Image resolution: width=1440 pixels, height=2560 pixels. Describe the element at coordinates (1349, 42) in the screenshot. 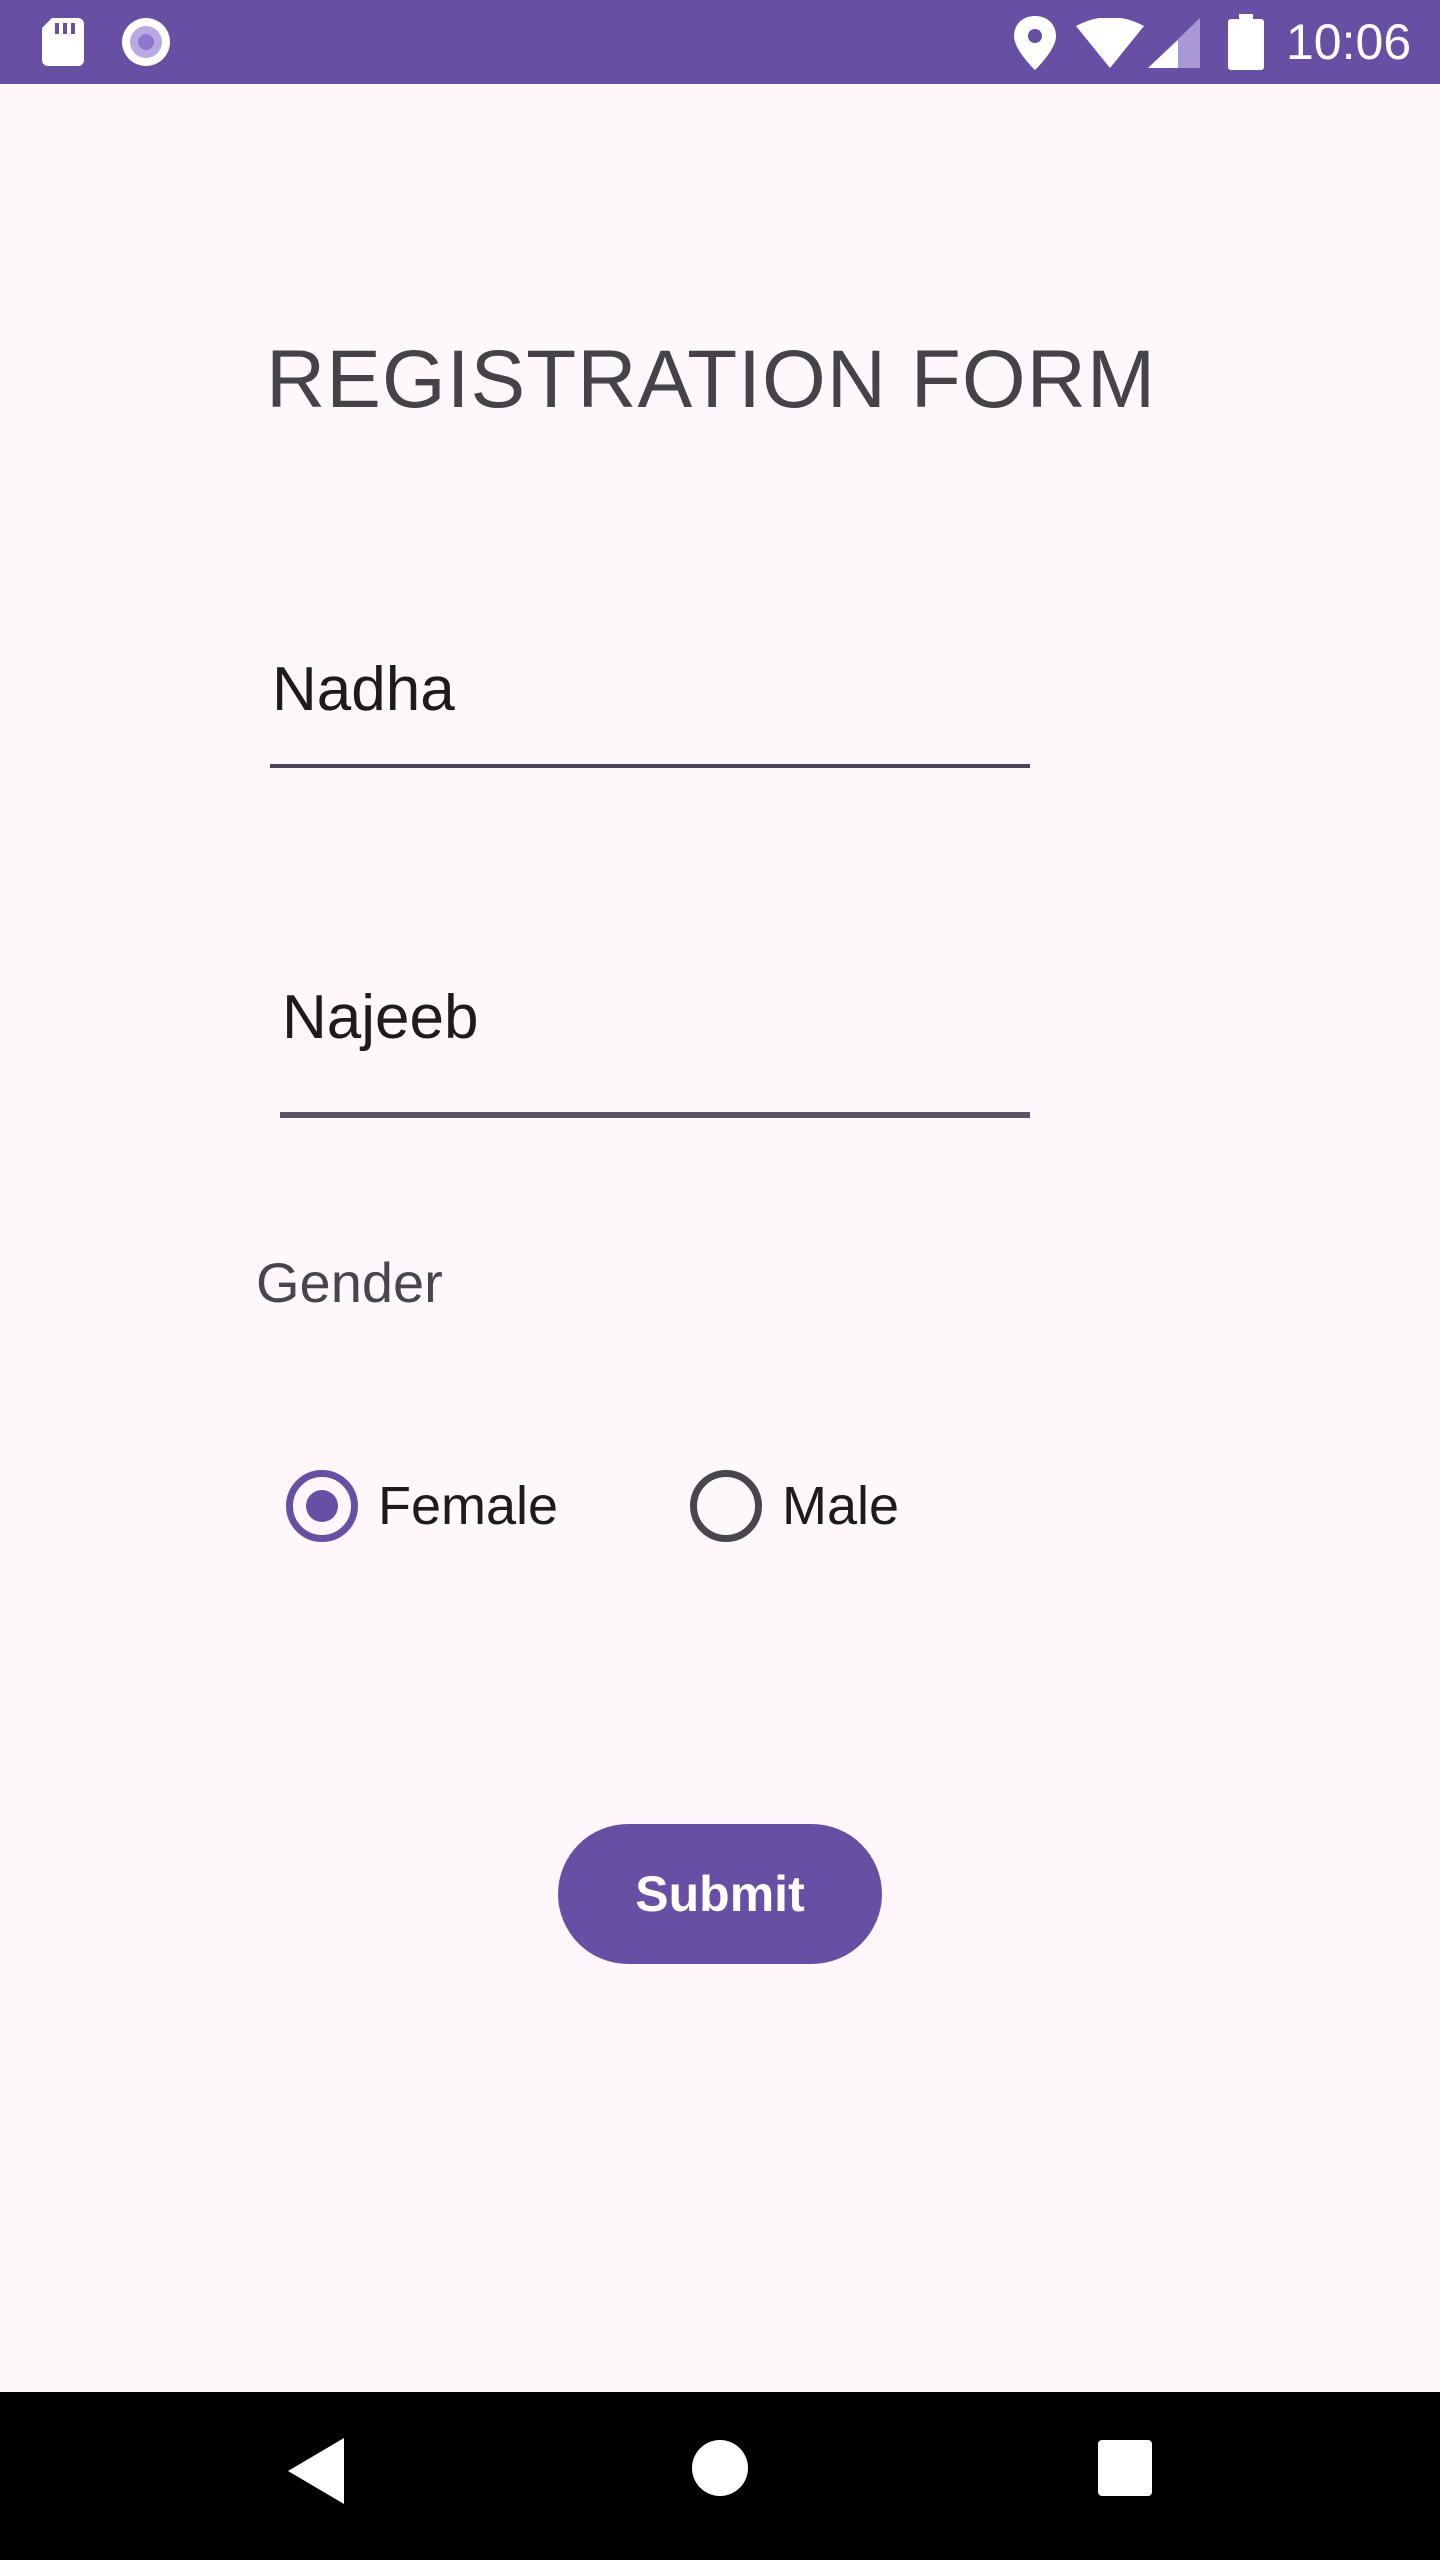

I see `status-clock: 10:06` at that location.